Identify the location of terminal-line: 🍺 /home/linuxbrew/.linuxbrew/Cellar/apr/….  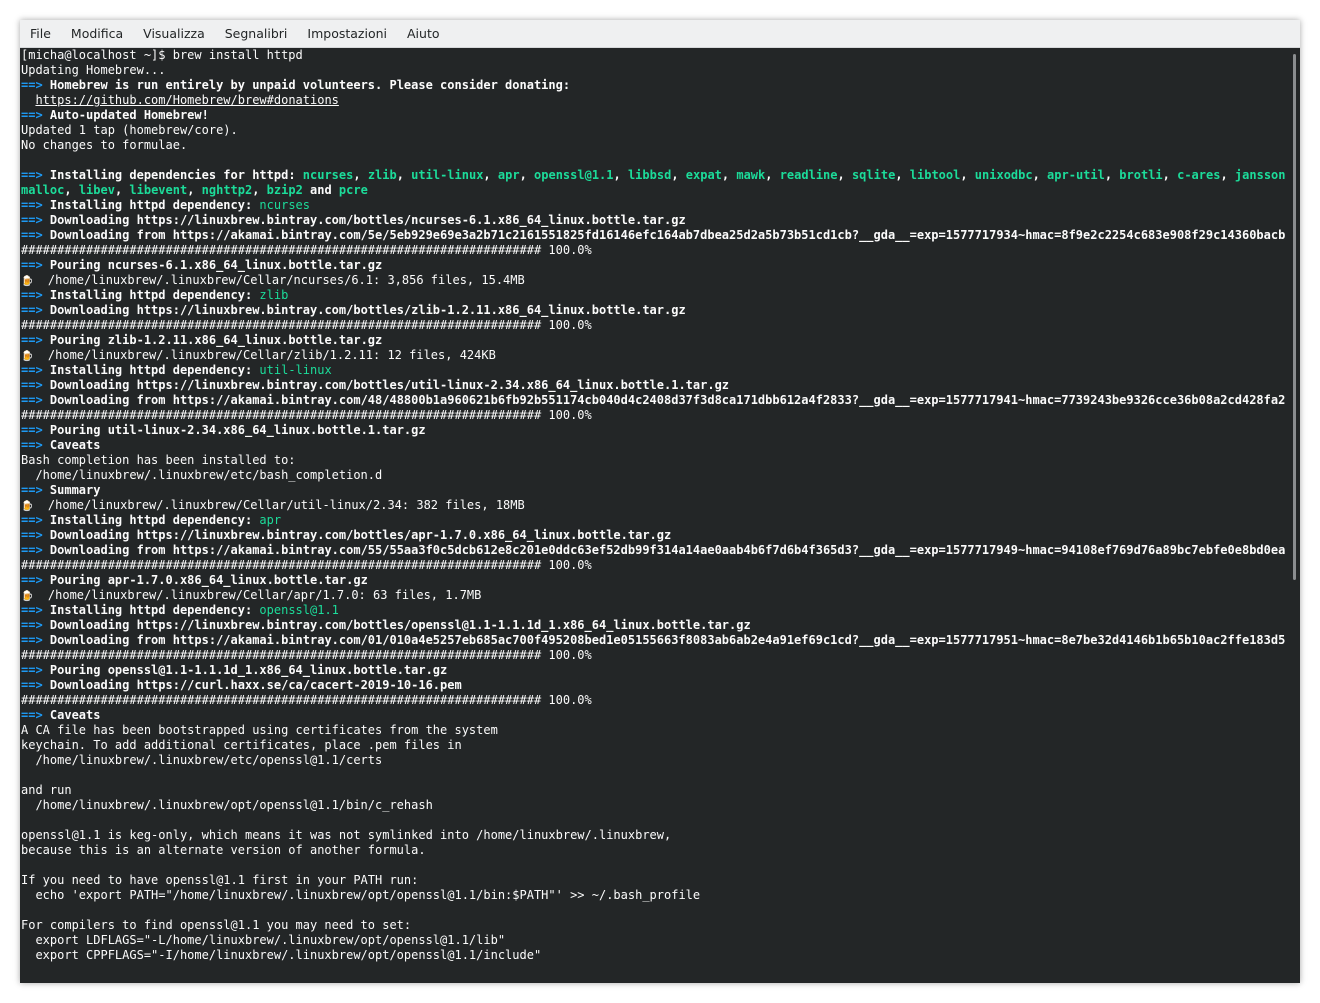
(653, 595).